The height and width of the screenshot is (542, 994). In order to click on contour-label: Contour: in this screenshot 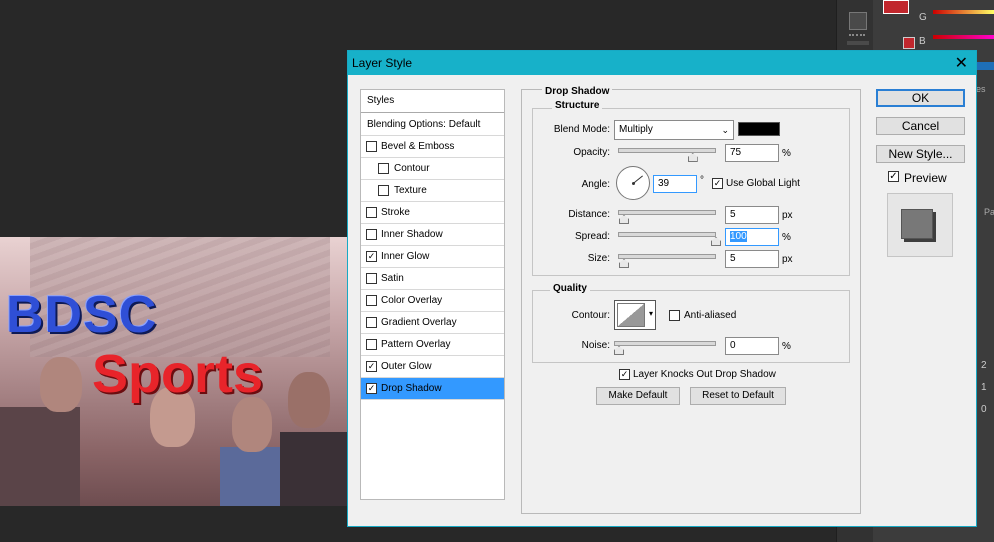, I will do `click(590, 315)`.